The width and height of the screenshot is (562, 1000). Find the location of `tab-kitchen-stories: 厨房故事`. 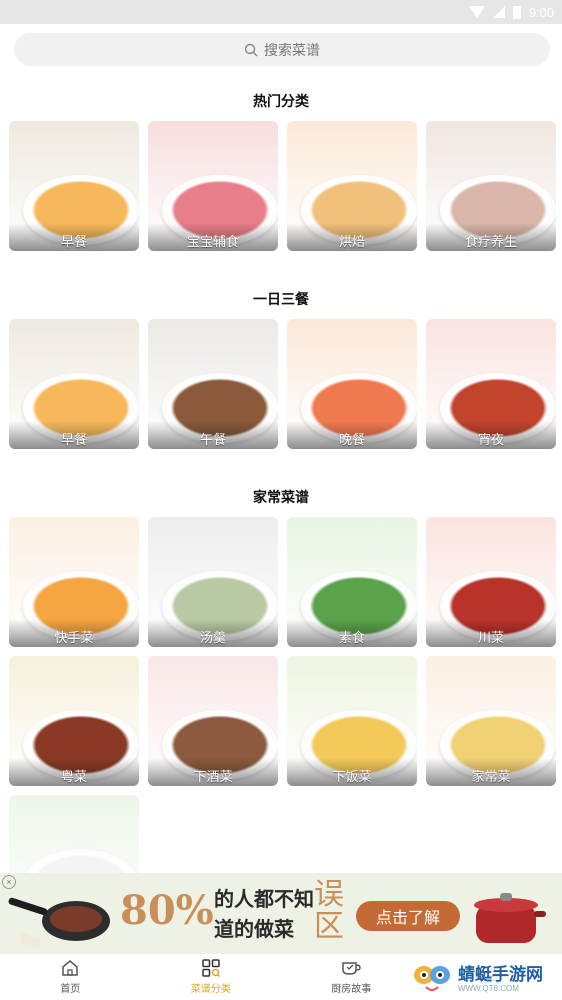

tab-kitchen-stories: 厨房故事 is located at coordinates (351, 977).